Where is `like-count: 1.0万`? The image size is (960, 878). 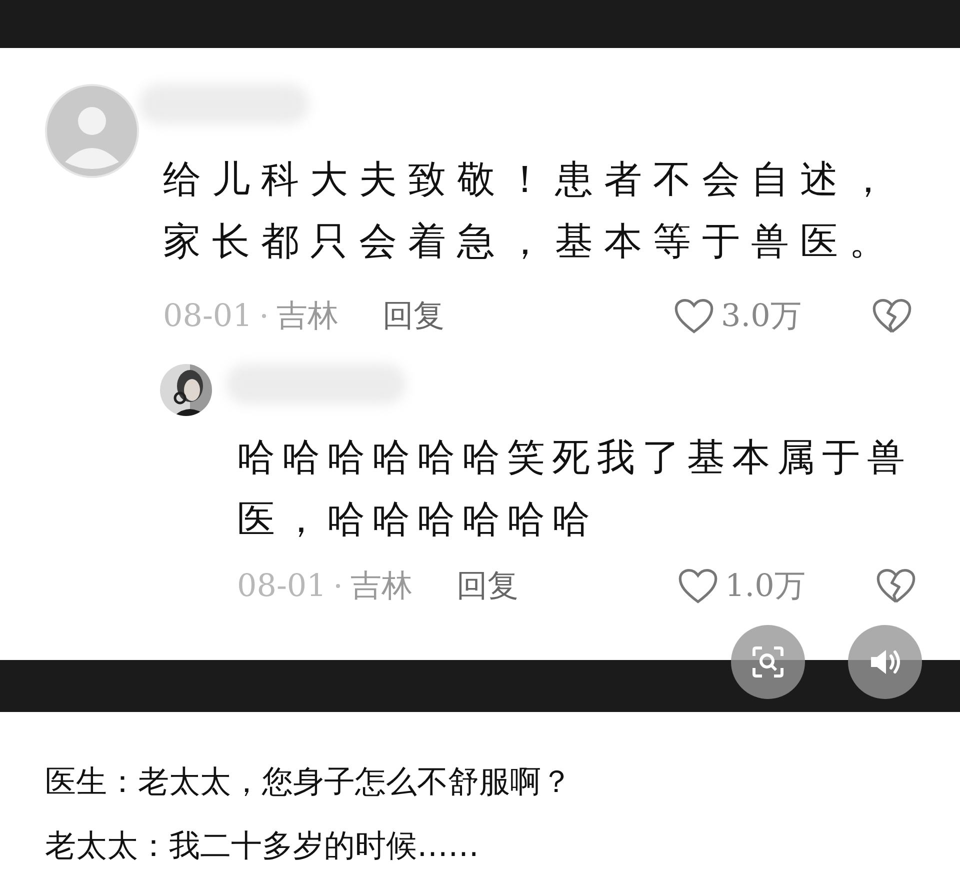 like-count: 1.0万 is located at coordinates (765, 586).